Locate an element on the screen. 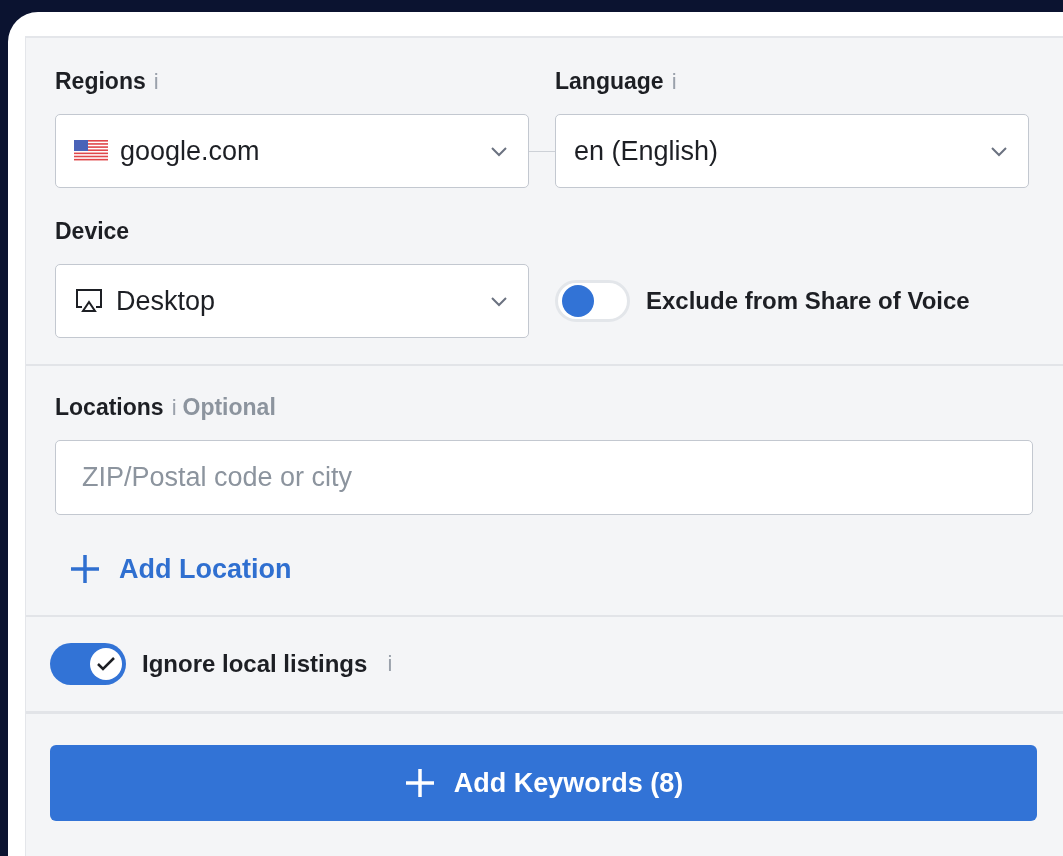 The height and width of the screenshot is (856, 1063). check-icon is located at coordinates (106, 664).